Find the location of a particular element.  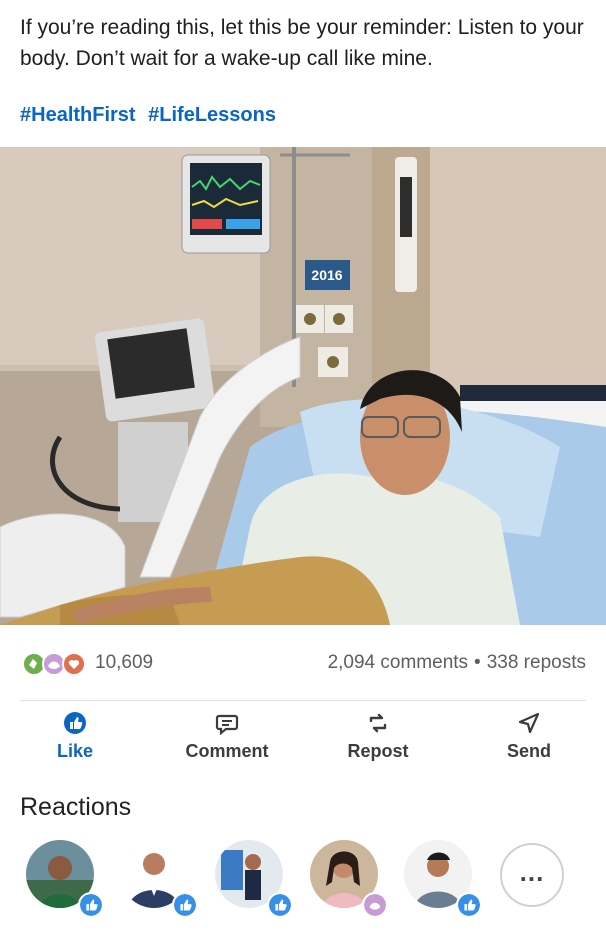

comment-repost-counts: 2,094 comments • 338 reposts is located at coordinates (457, 663).